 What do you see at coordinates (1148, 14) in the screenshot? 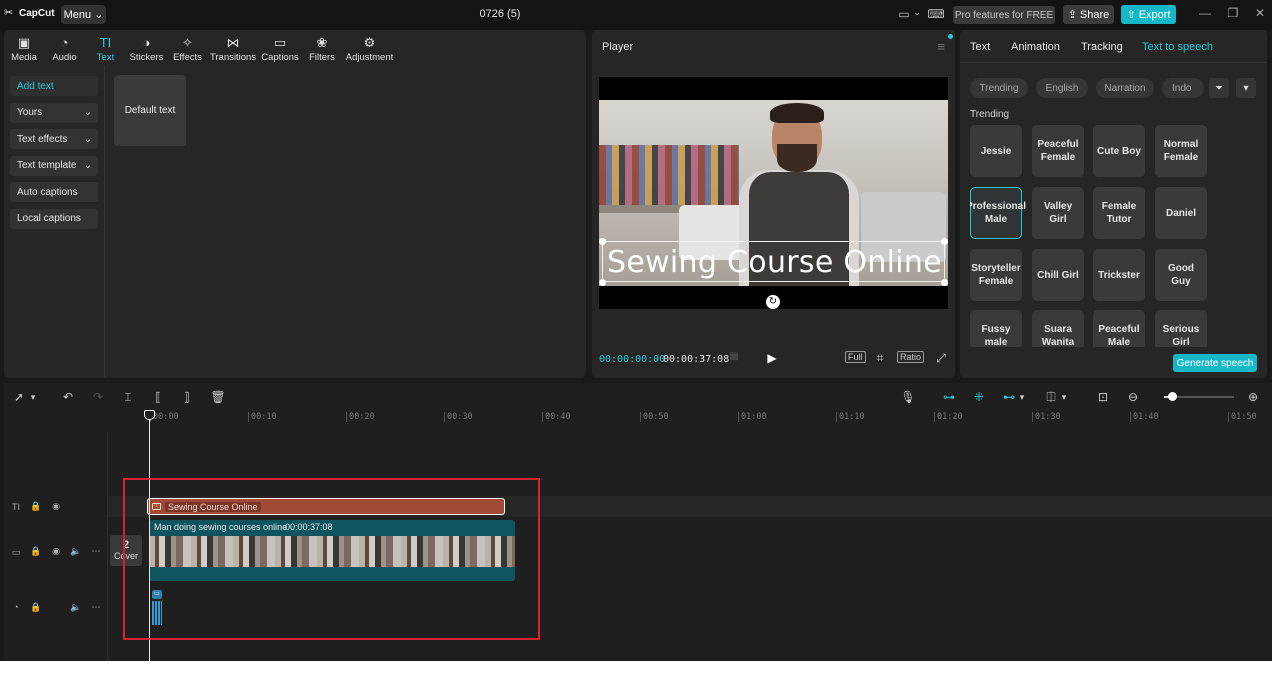
I see `export-button: ⇧ Export` at bounding box center [1148, 14].